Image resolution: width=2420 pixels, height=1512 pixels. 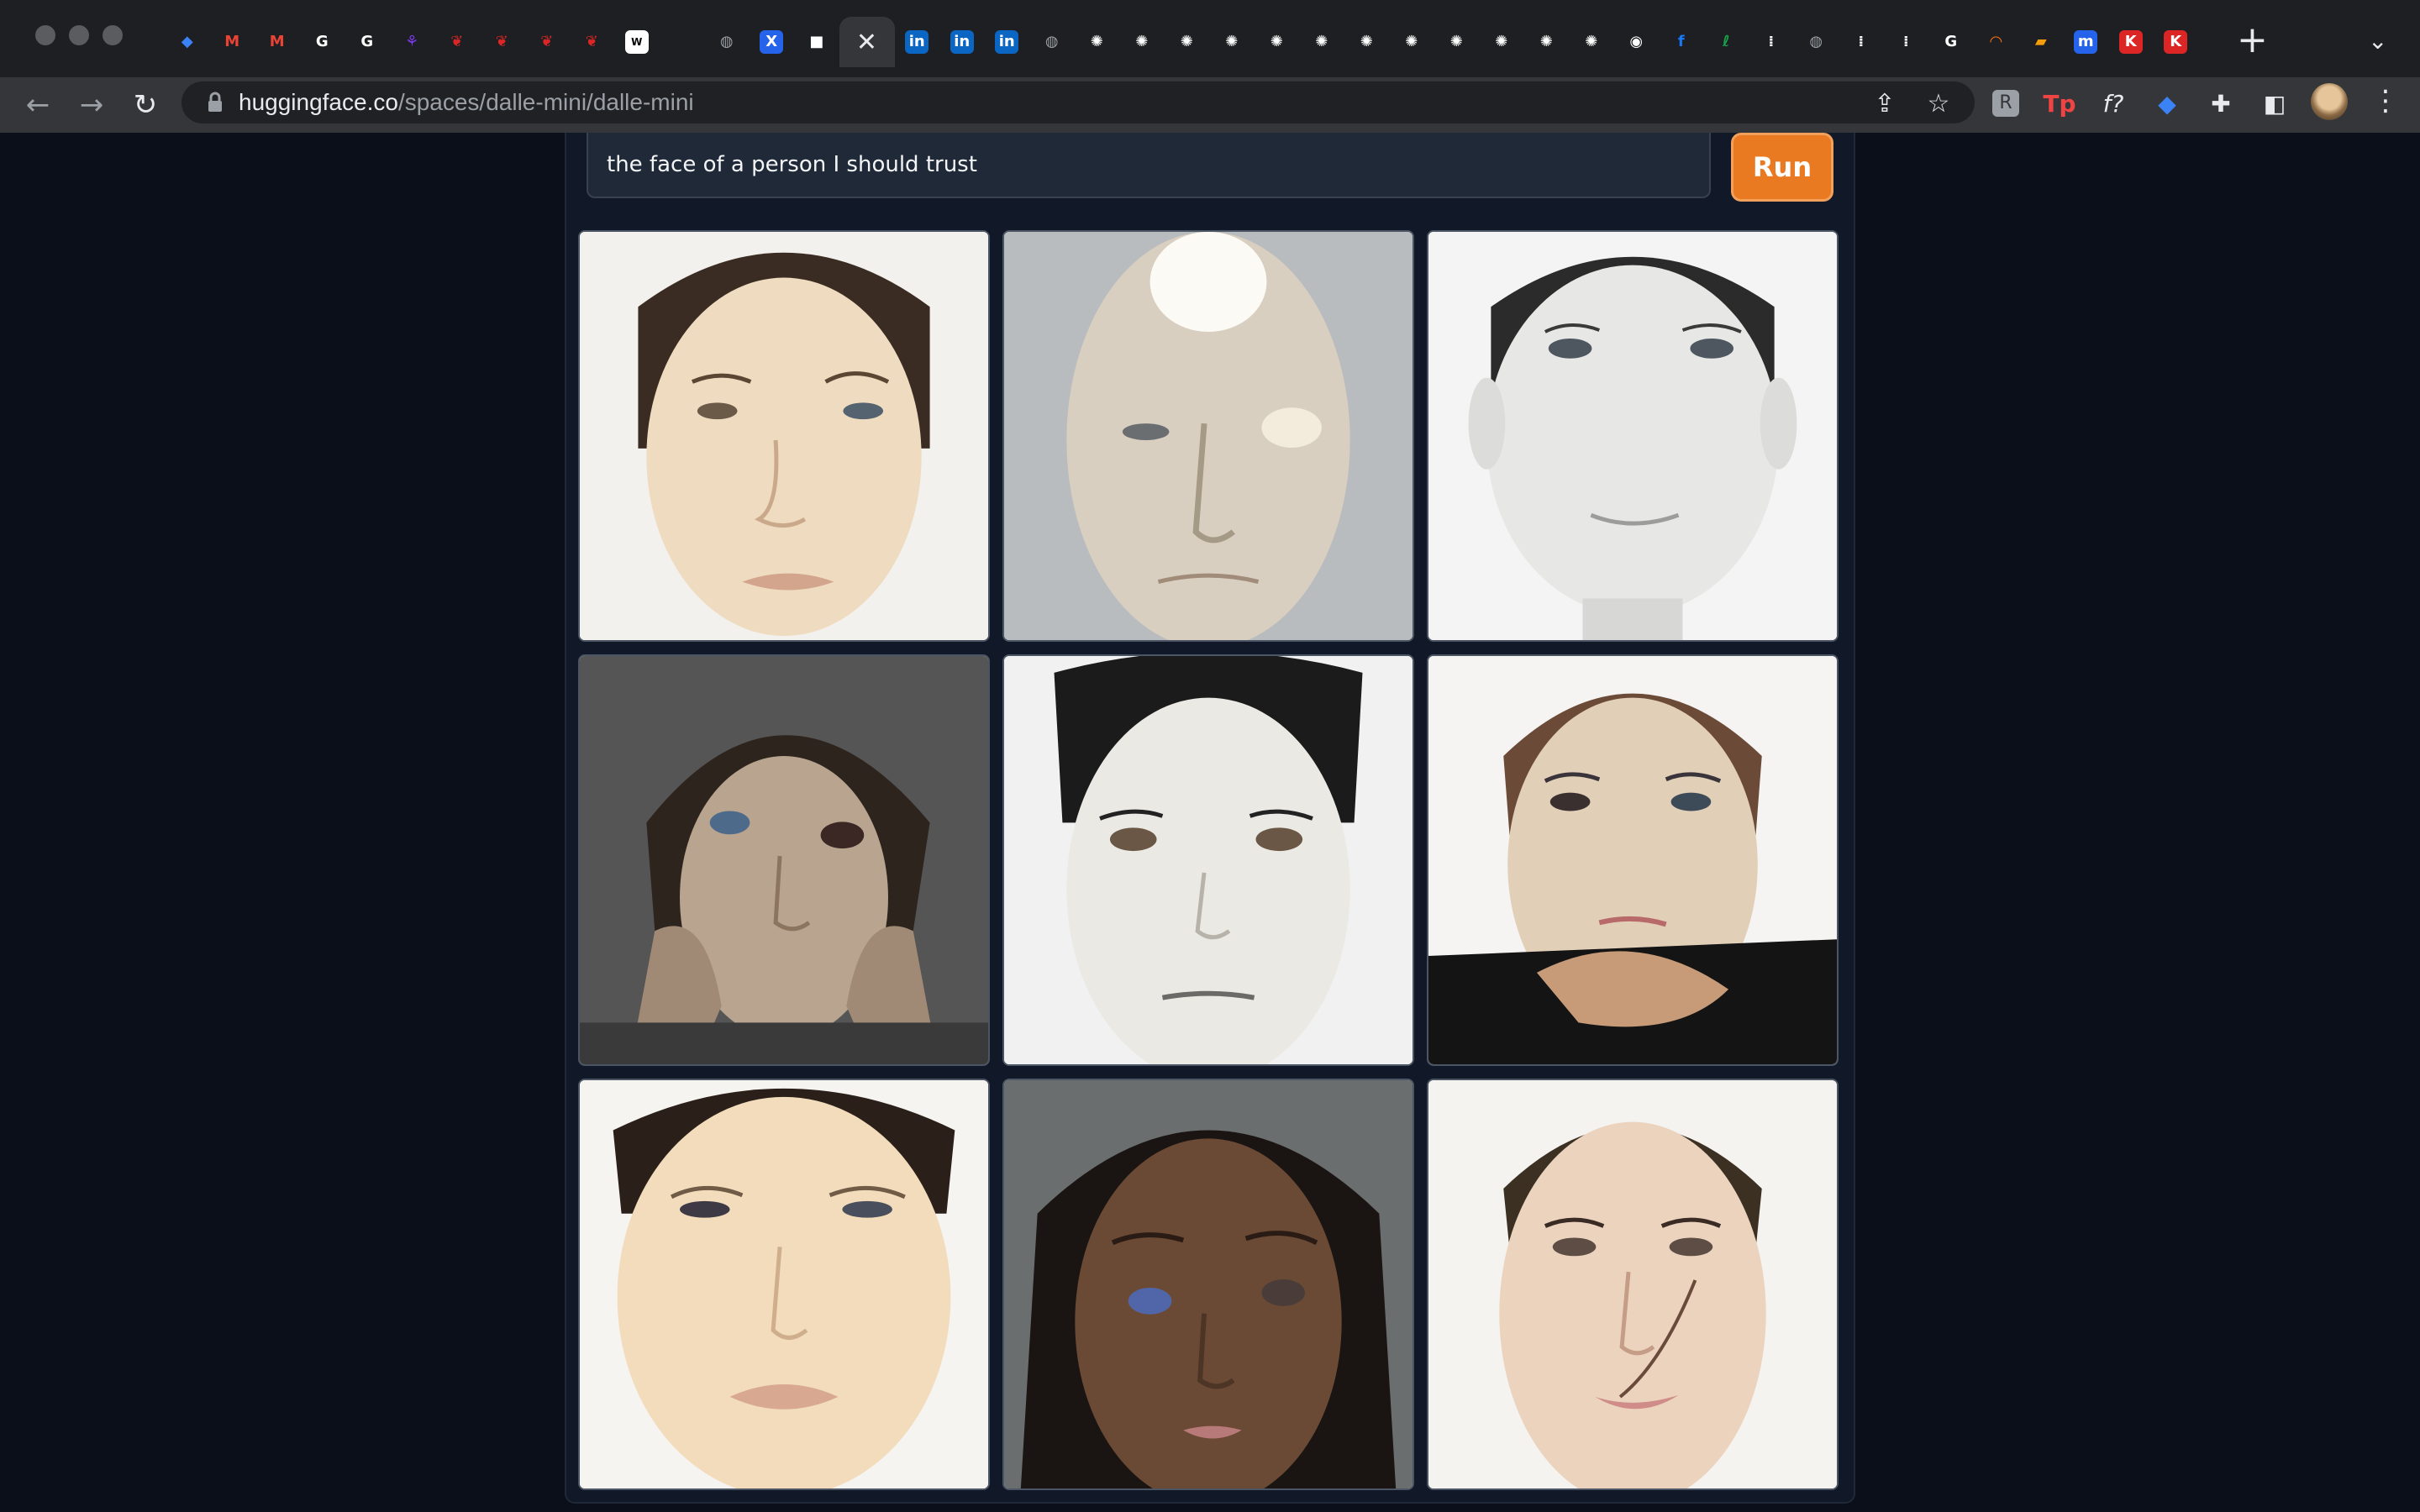 I want to click on blank-icon, so click(x=681, y=42).